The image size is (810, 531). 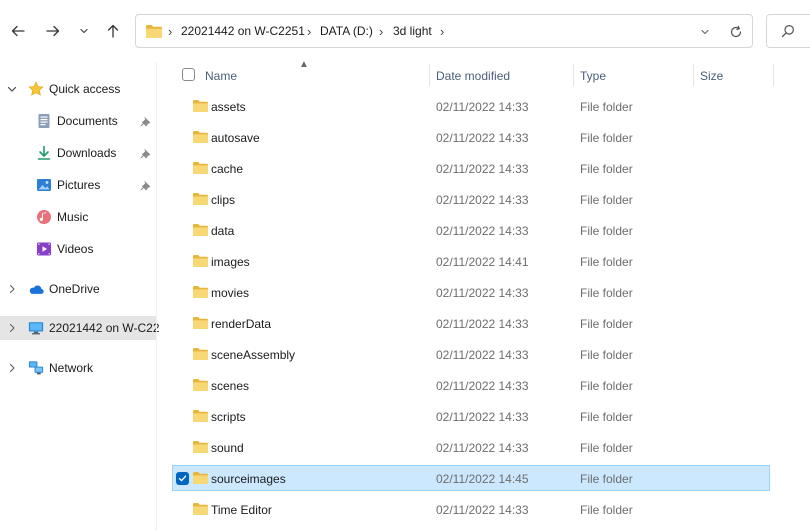 What do you see at coordinates (471, 478) in the screenshot?
I see `file-row-sourceimages: sourceimages 02/11/2022 14:45 File folder` at bounding box center [471, 478].